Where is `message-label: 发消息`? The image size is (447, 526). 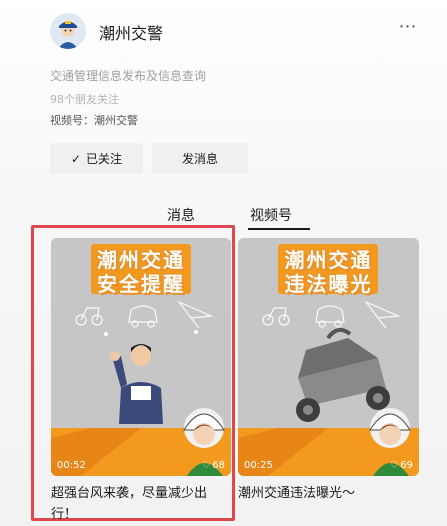 message-label: 发消息 is located at coordinates (199, 159).